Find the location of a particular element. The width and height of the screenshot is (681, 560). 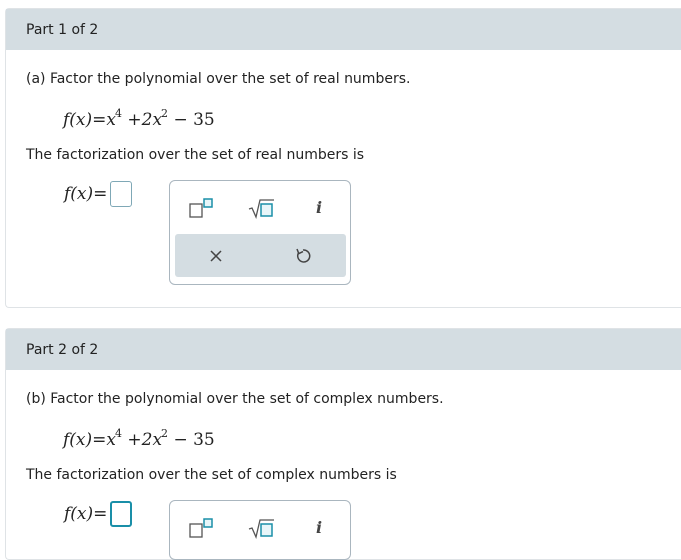

part-2-function: f(x)=x4 +2x2 − 35 is located at coordinates (139, 438).